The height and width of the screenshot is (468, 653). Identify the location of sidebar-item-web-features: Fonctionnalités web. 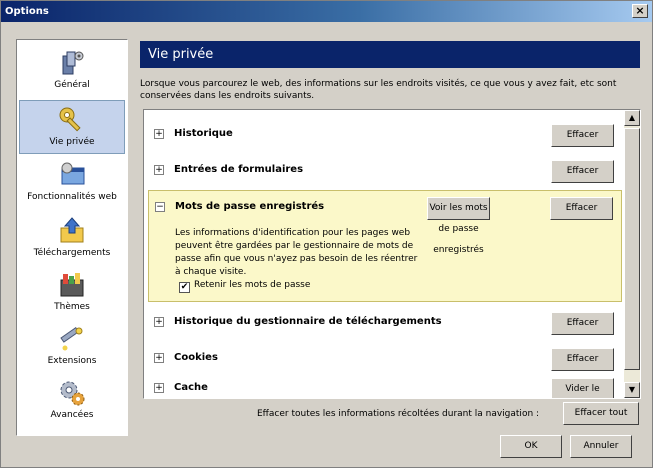
(72, 183).